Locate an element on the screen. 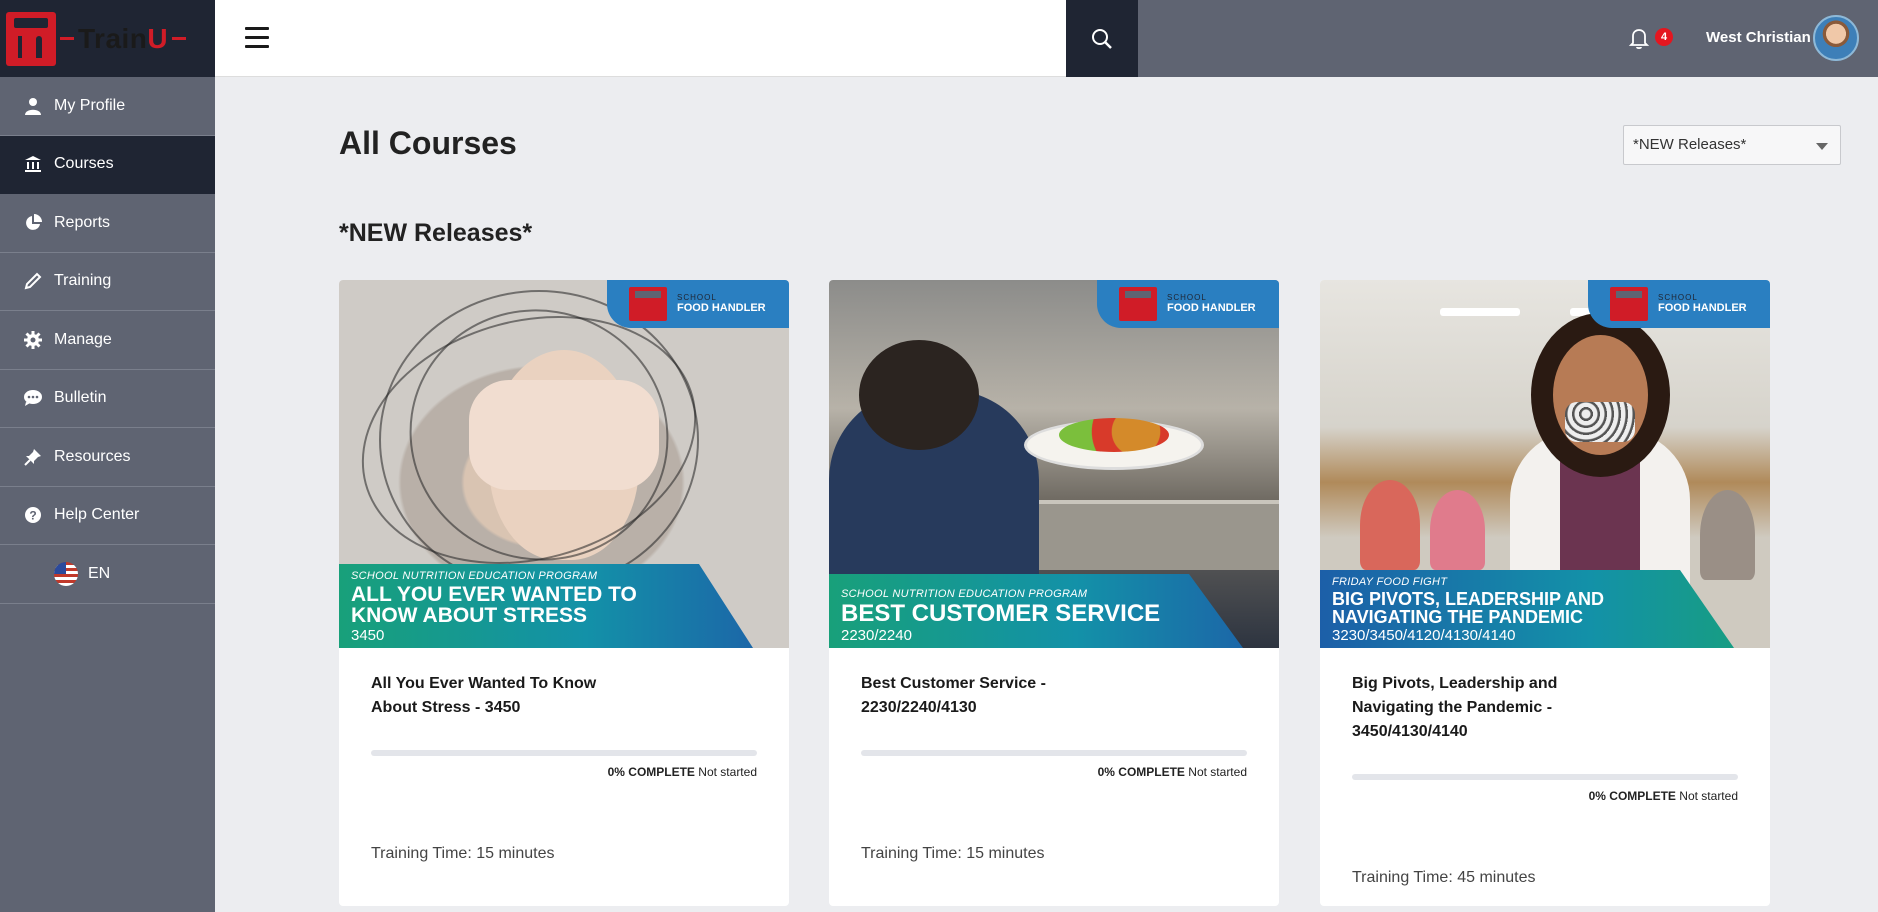 The height and width of the screenshot is (912, 1878). search-icon is located at coordinates (1102, 38).